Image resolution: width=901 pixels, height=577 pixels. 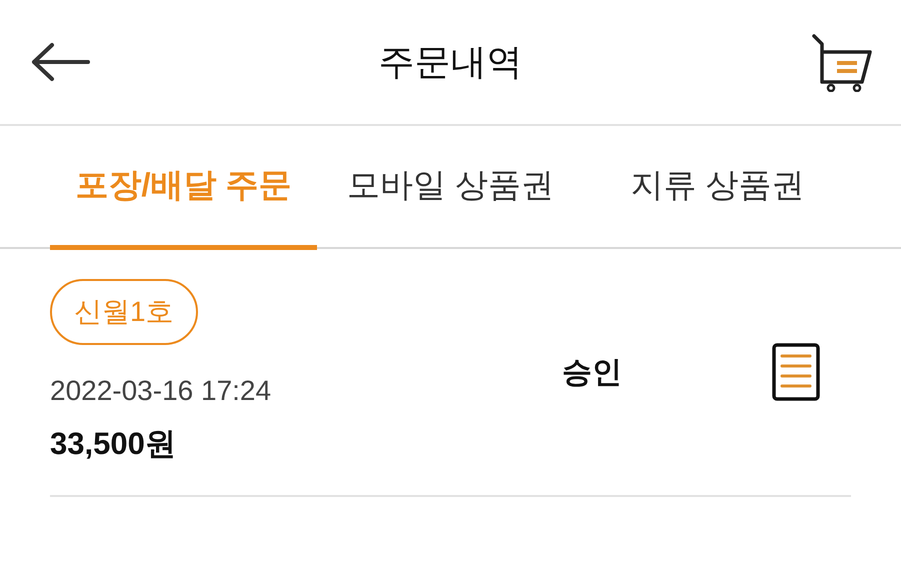 I want to click on page-title: 주문내역, so click(x=450, y=62).